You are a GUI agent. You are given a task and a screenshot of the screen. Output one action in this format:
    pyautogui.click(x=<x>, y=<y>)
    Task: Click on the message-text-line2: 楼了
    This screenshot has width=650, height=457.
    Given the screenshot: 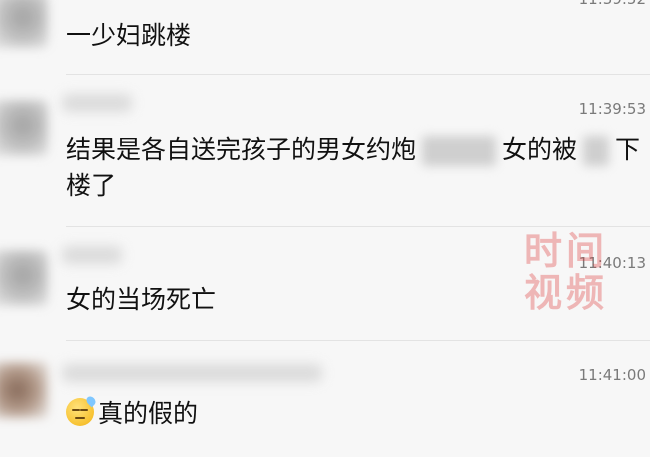 What is the action you would take?
    pyautogui.click(x=91, y=185)
    